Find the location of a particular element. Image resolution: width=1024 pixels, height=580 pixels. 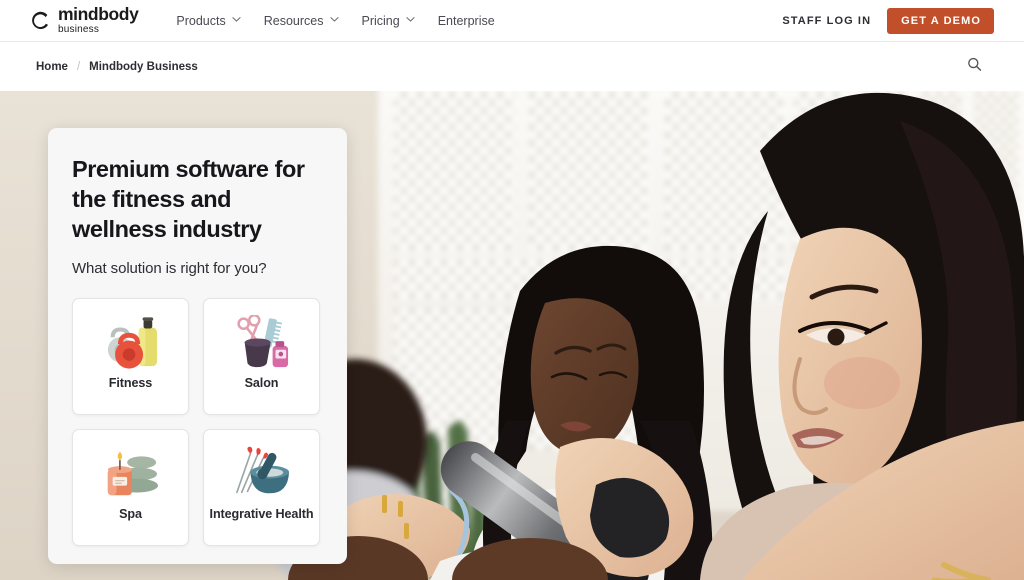

nav-item-enterprise: Enterprise is located at coordinates (466, 21).